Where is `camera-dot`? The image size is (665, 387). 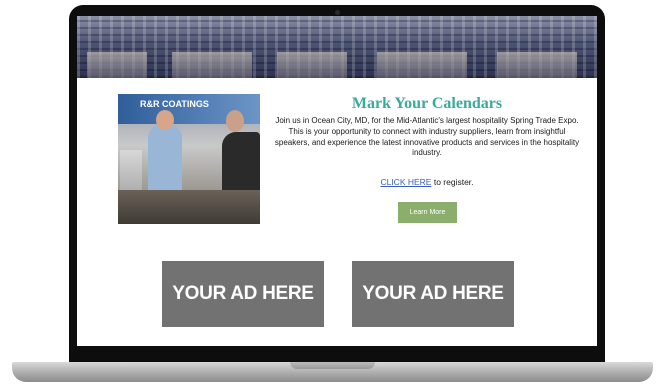 camera-dot is located at coordinates (337, 12).